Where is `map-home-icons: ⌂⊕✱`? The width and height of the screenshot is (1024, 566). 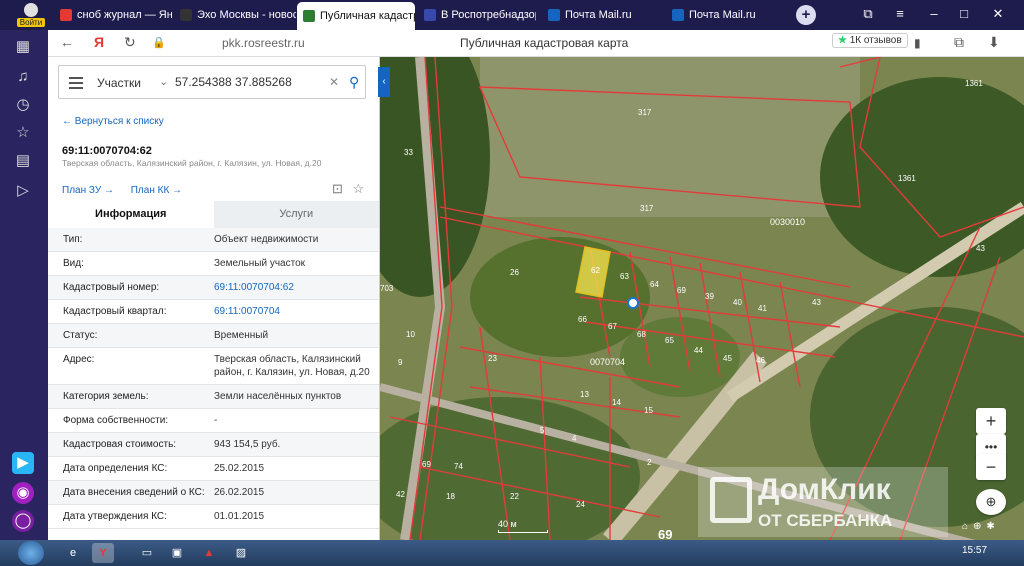
map-home-icons: ⌂⊕✱ is located at coordinates (981, 526).